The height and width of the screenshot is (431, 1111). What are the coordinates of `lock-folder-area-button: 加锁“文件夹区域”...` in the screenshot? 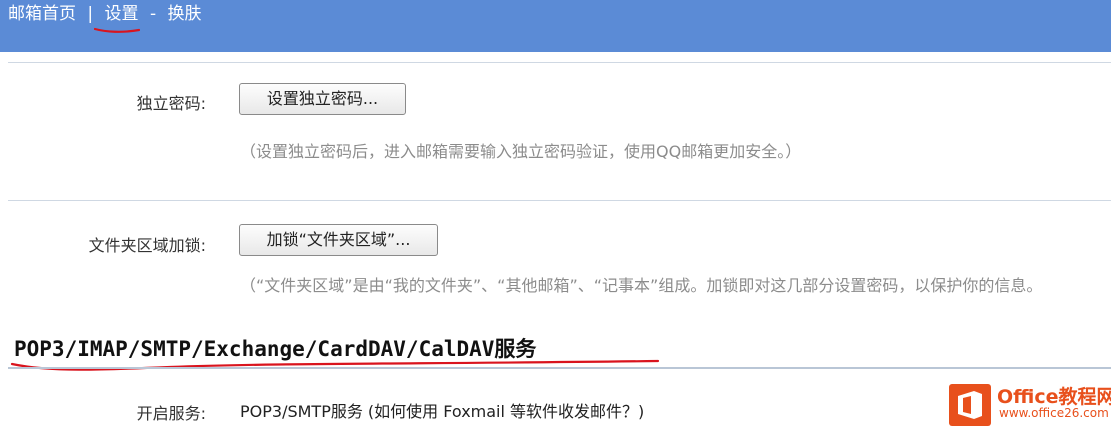 It's located at (338, 240).